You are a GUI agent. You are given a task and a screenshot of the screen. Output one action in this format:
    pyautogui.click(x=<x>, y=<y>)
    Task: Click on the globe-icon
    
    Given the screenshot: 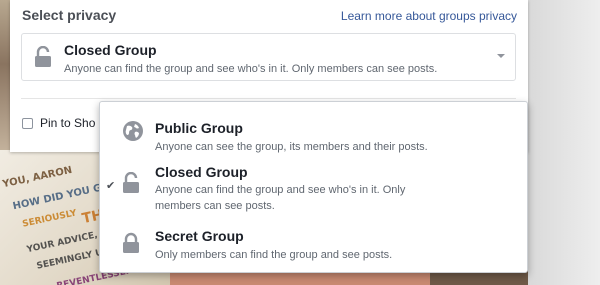 What is the action you would take?
    pyautogui.click(x=133, y=133)
    